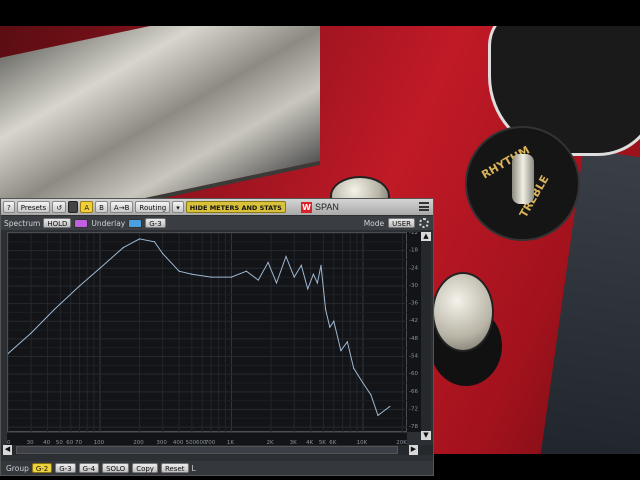 The height and width of the screenshot is (480, 640). What do you see at coordinates (65, 468) in the screenshot?
I see `group-g3-button: G-3` at bounding box center [65, 468].